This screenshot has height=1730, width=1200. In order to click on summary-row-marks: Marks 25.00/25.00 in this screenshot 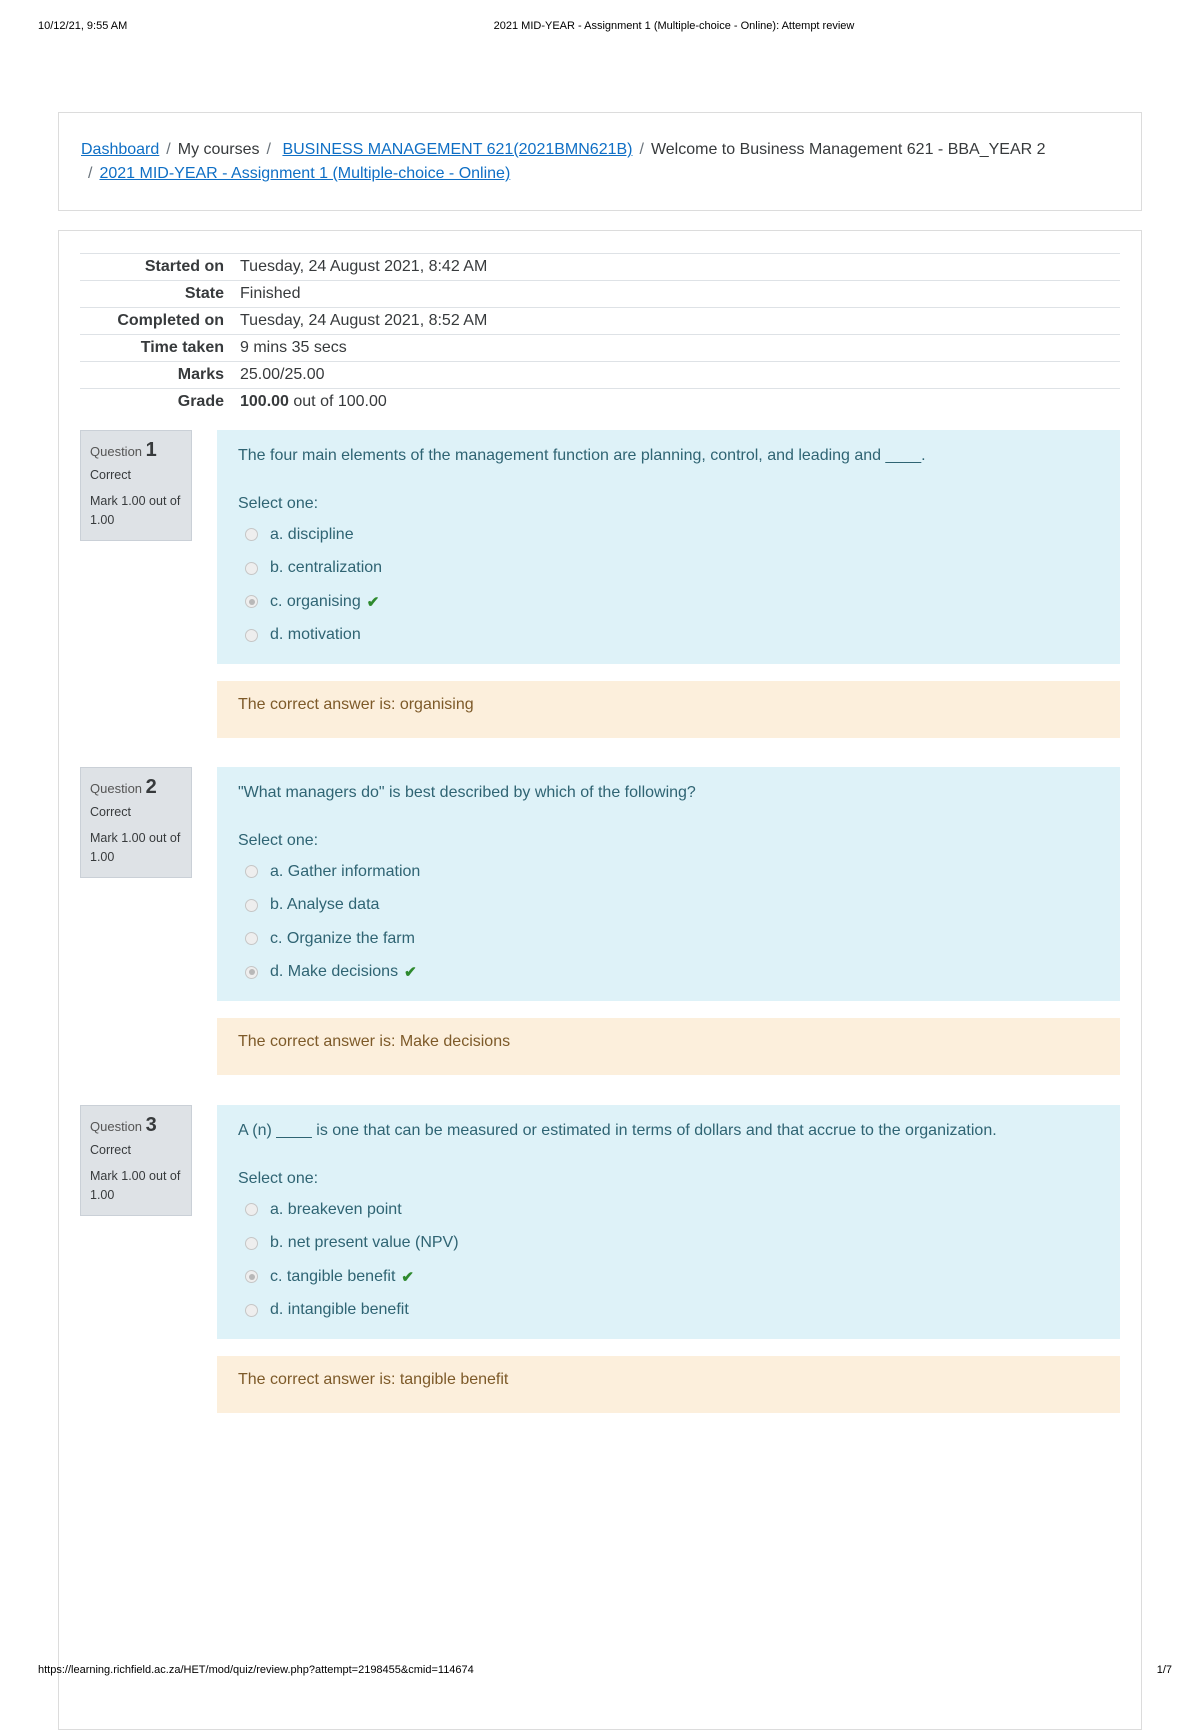, I will do `click(600, 375)`.